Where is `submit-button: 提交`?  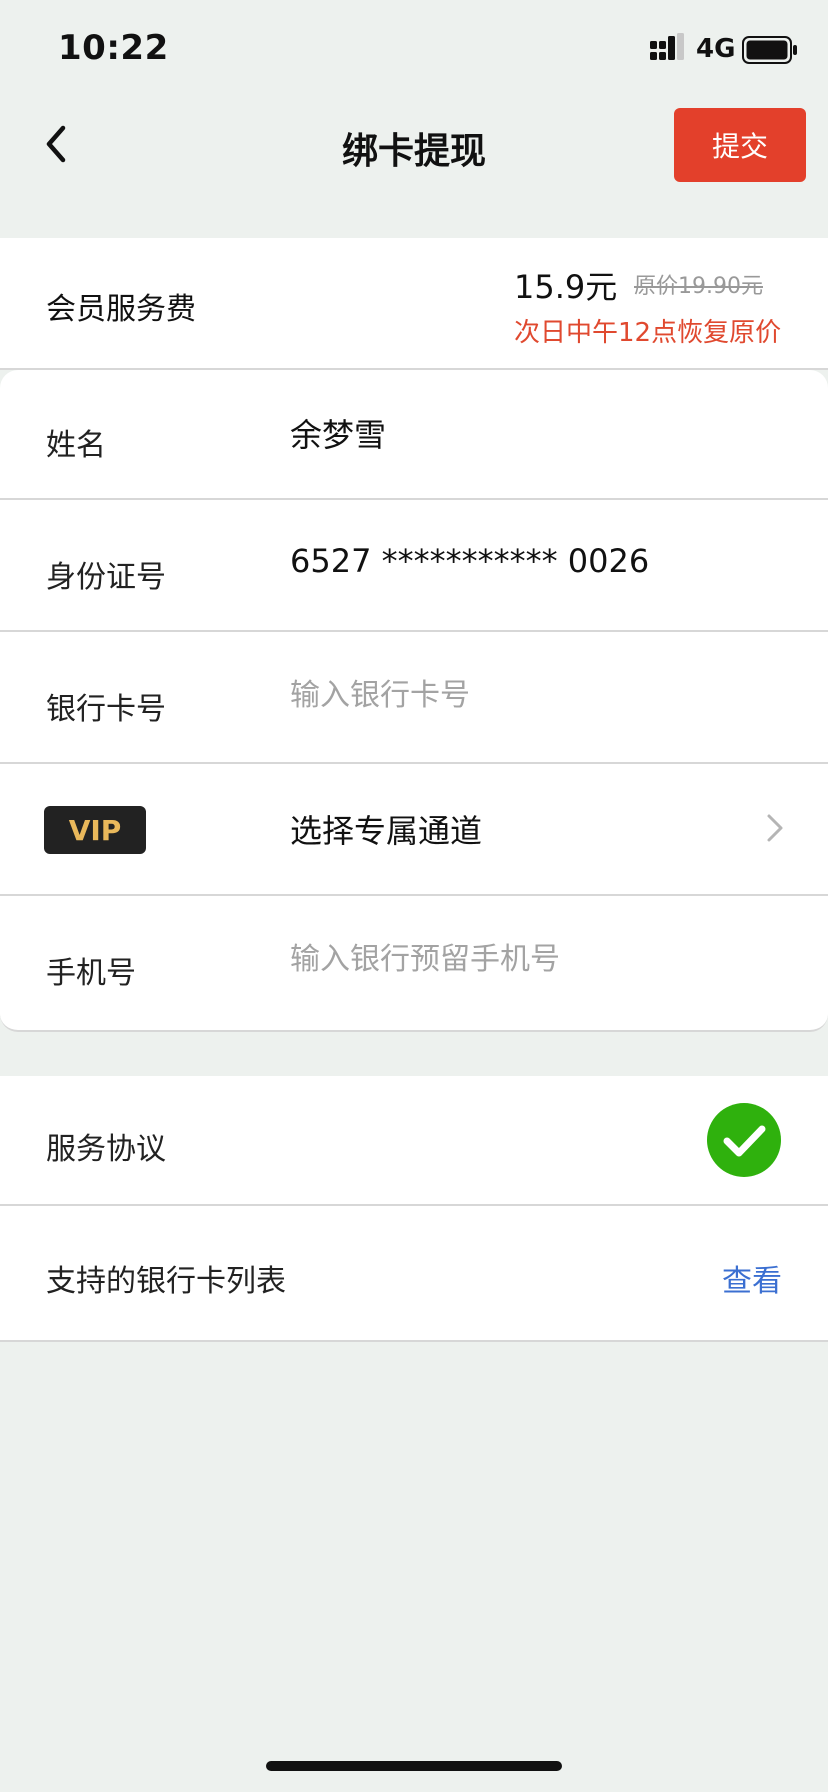 submit-button: 提交 is located at coordinates (740, 145).